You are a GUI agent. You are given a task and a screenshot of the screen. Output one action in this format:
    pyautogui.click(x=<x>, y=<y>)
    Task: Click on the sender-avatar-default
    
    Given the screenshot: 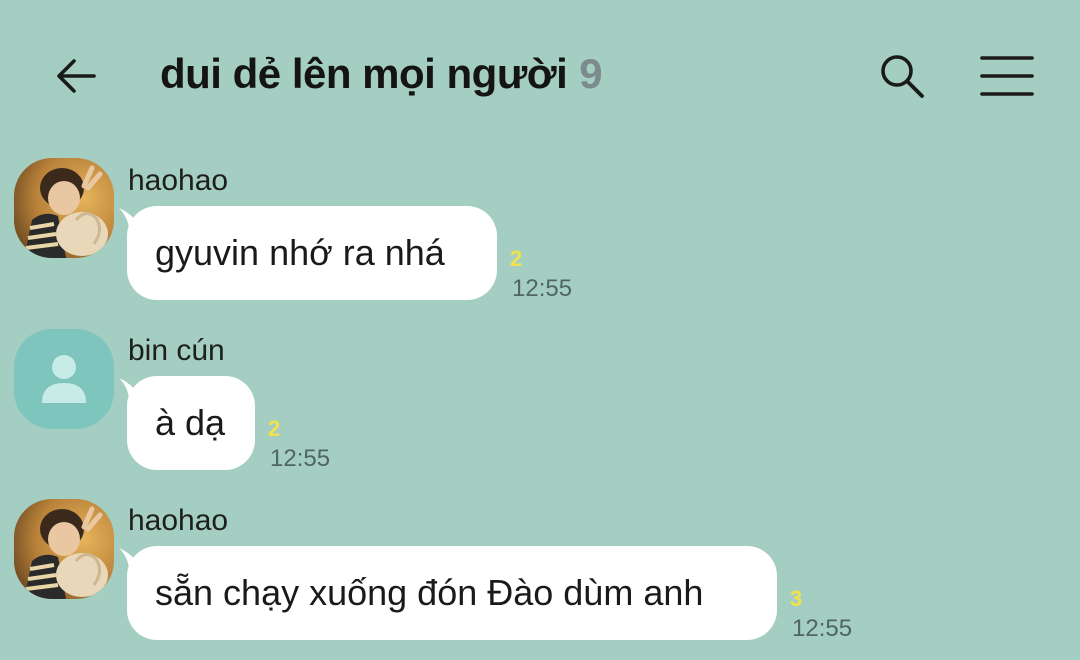 What is the action you would take?
    pyautogui.click(x=64, y=379)
    